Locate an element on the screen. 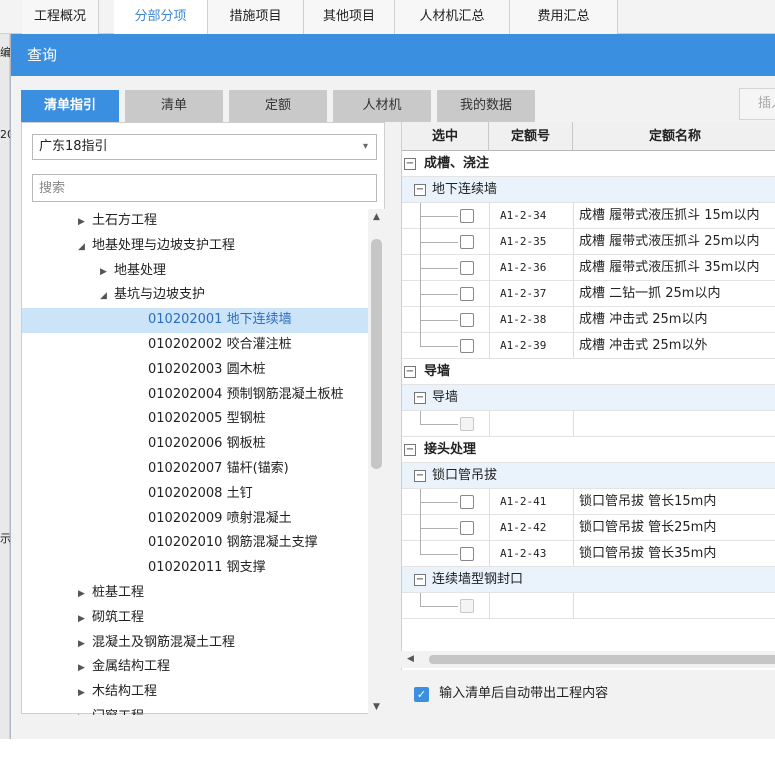 Image resolution: width=775 pixels, height=783 pixels. tree-node: ▶ 混凝土及钢筋混凝土工程 is located at coordinates (195, 643).